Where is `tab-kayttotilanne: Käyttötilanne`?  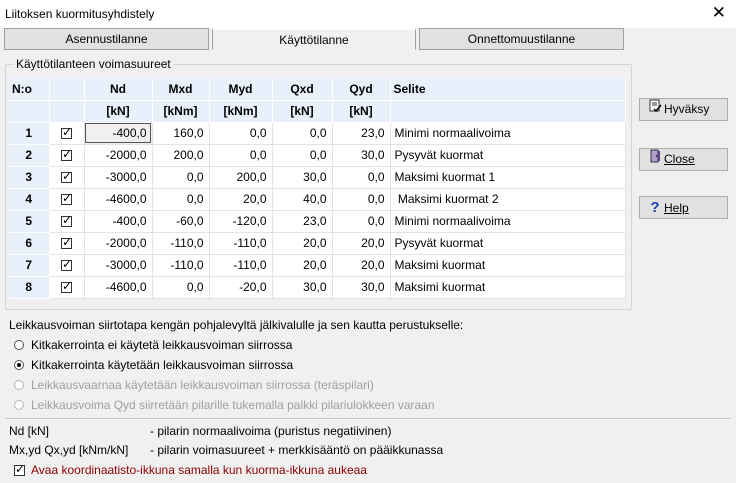
tab-kayttotilanne: Käyttötilanne is located at coordinates (314, 39).